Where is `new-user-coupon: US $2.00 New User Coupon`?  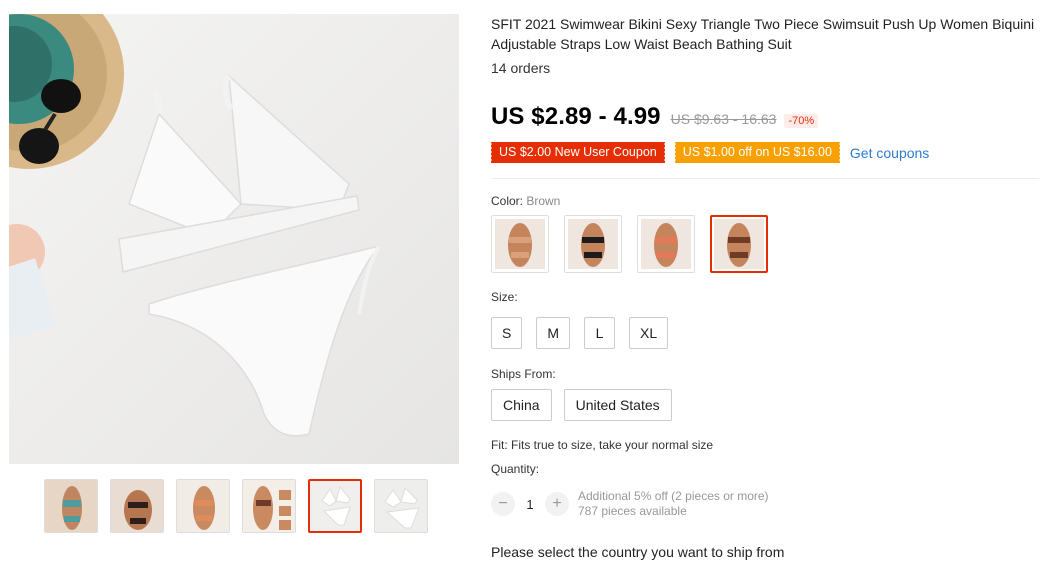 new-user-coupon: US $2.00 New User Coupon is located at coordinates (577, 152).